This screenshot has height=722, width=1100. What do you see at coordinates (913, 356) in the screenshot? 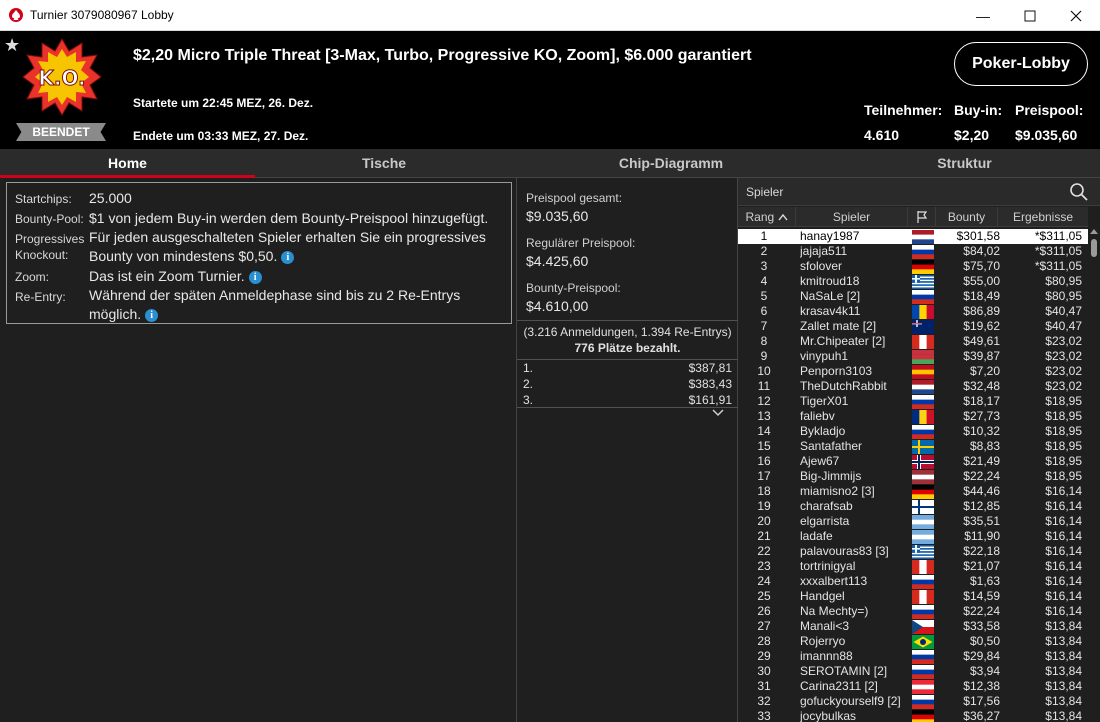
I see `table-row: 9 vinypuh1 $39,87 $23,02` at bounding box center [913, 356].